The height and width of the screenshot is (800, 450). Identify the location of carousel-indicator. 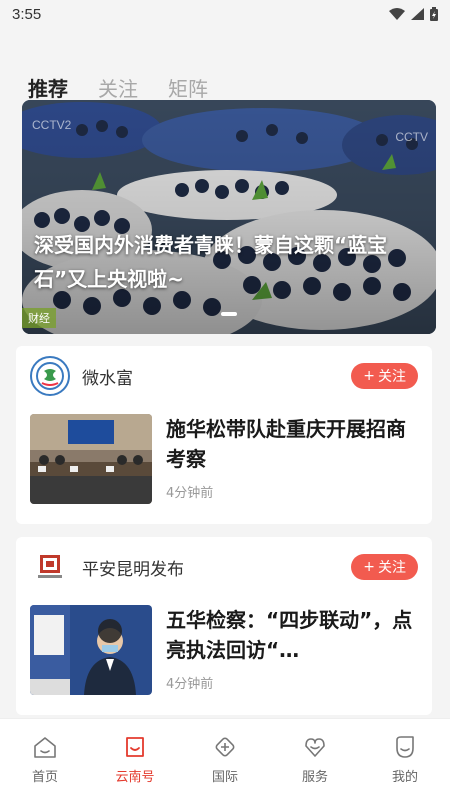
(229, 314).